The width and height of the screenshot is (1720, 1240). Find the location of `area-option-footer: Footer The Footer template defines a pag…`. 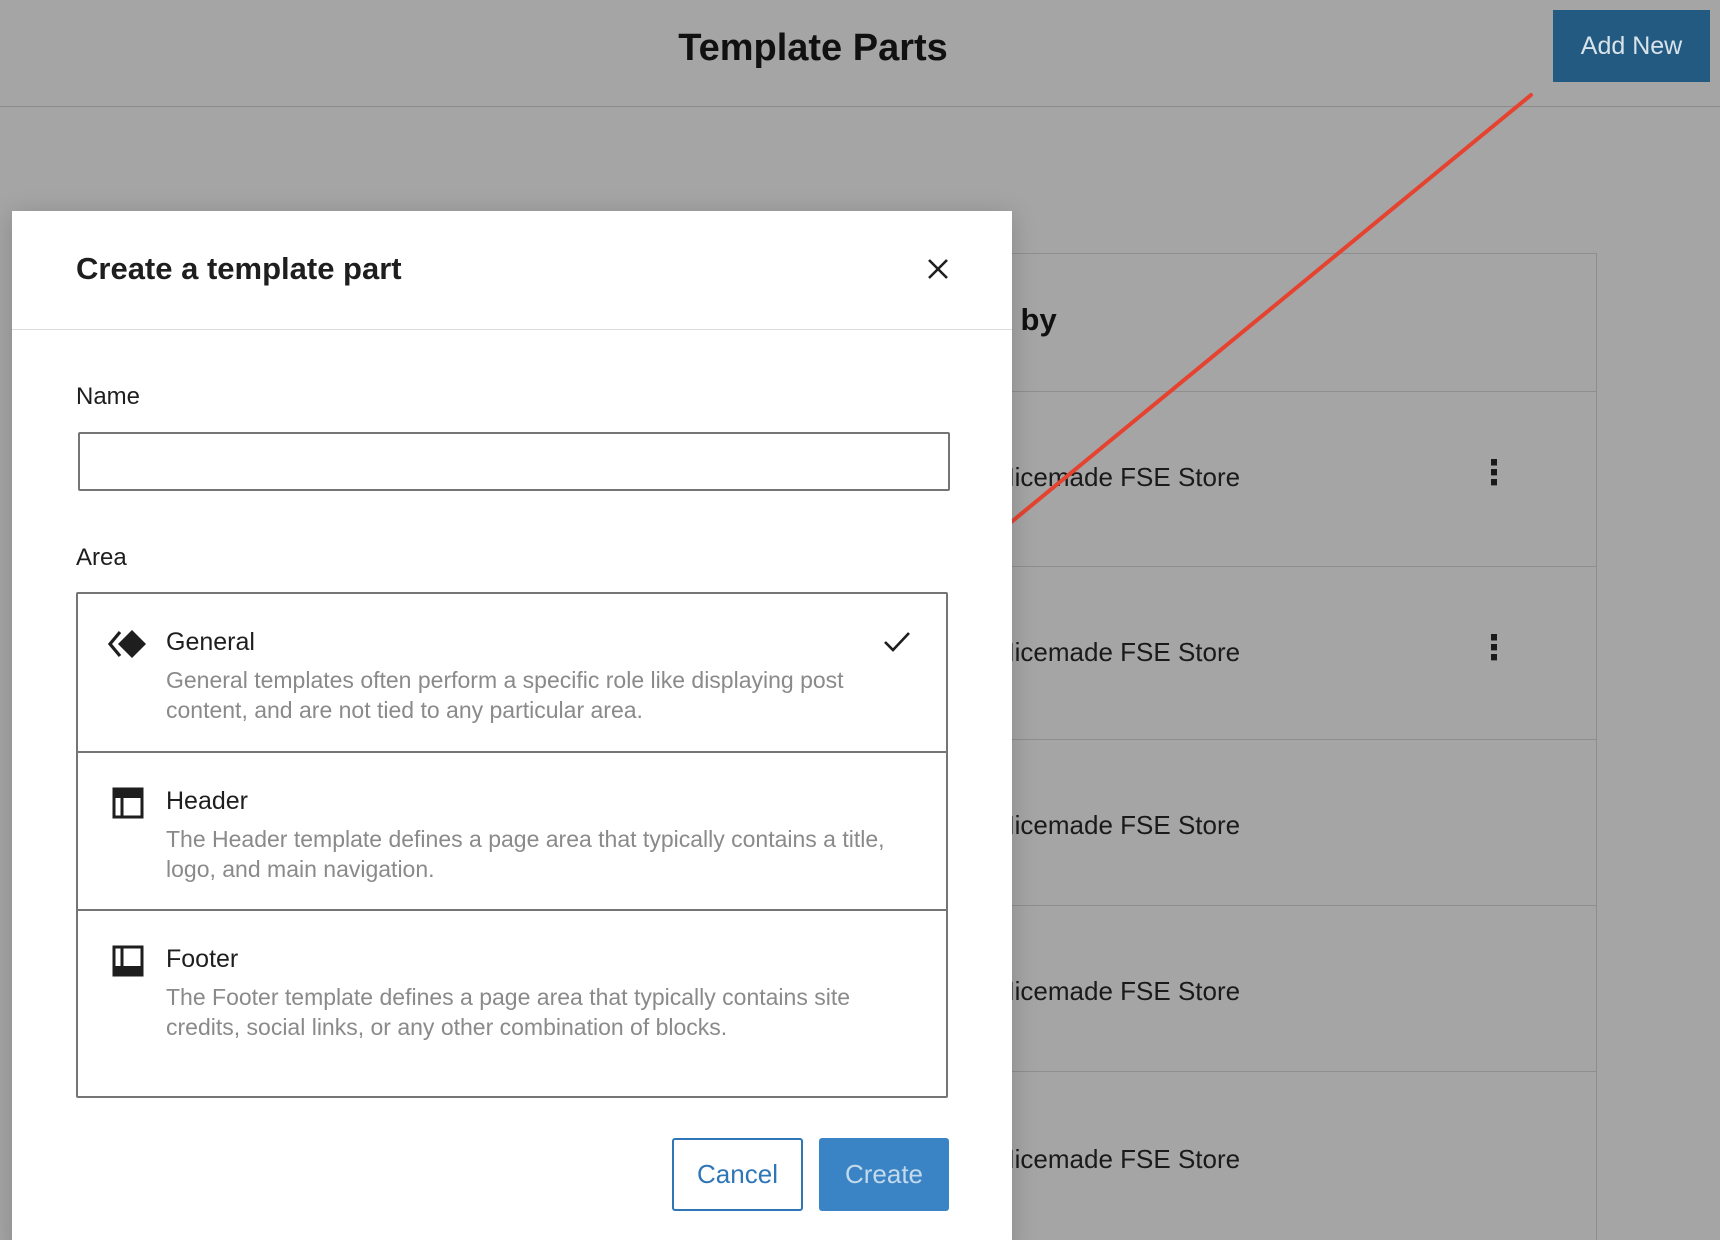

area-option-footer: Footer The Footer template defines a pag… is located at coordinates (512, 1002).